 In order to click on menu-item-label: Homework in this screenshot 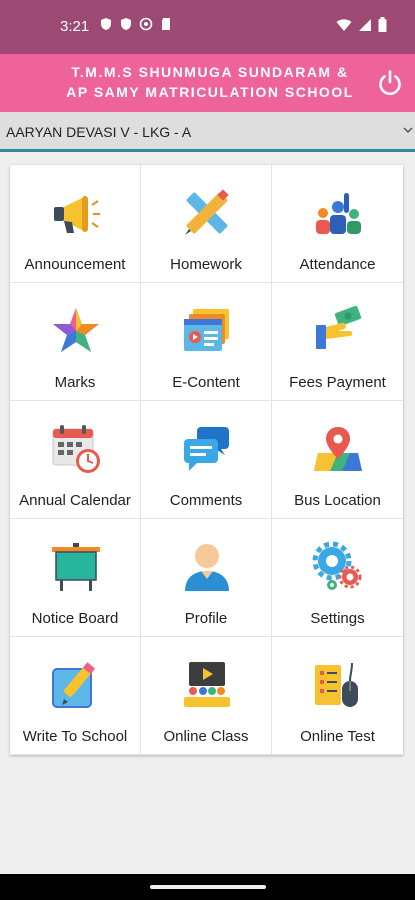, I will do `click(206, 264)`.